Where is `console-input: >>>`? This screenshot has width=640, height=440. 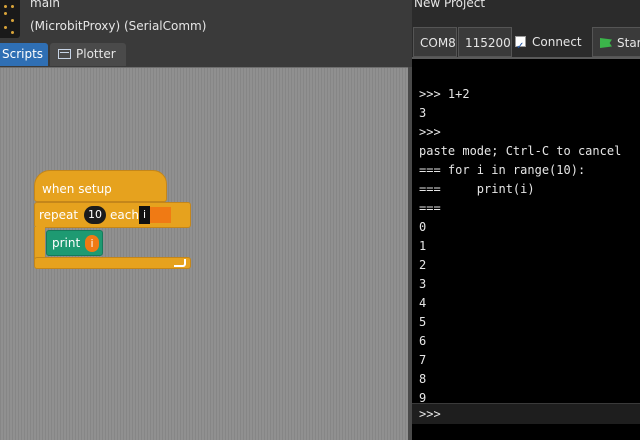 console-input: >>> is located at coordinates (526, 413).